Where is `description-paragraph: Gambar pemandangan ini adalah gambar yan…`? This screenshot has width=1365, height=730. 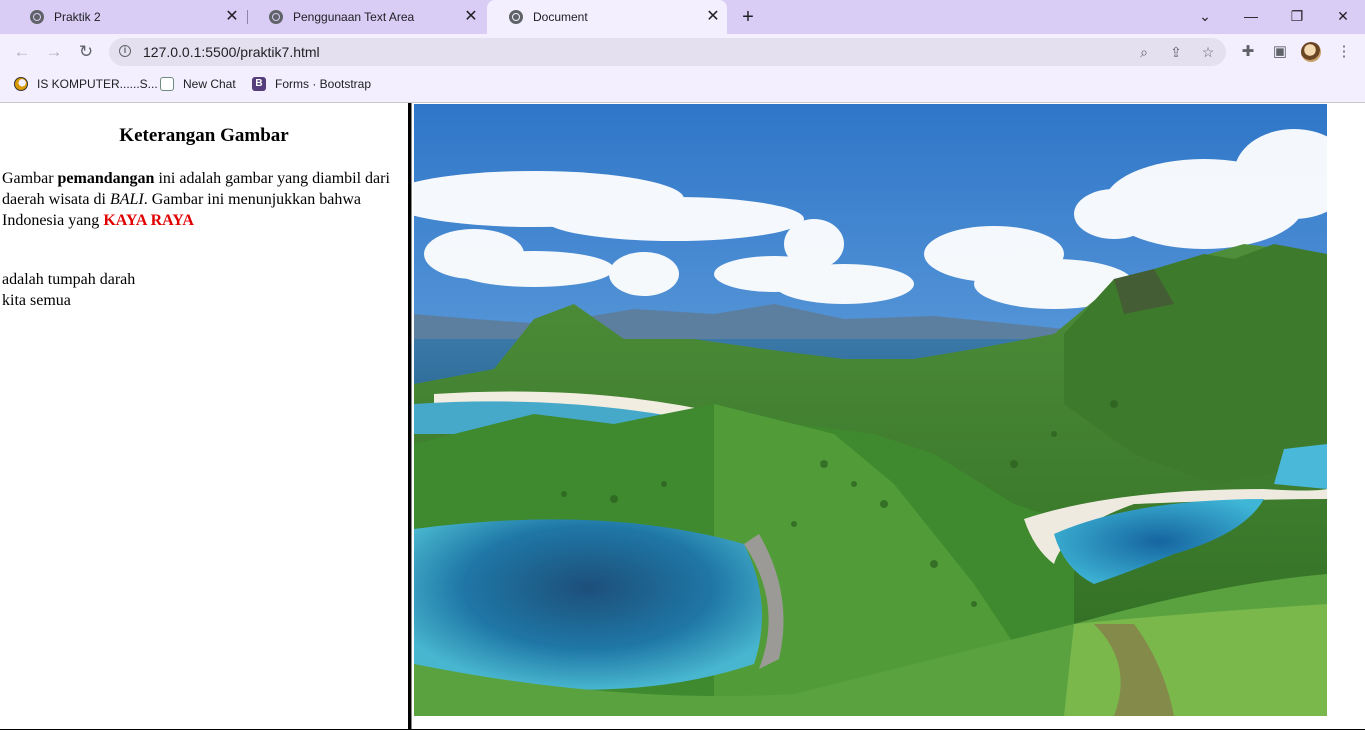
description-paragraph: Gambar pemandangan ini adalah gambar yan… is located at coordinates (204, 199).